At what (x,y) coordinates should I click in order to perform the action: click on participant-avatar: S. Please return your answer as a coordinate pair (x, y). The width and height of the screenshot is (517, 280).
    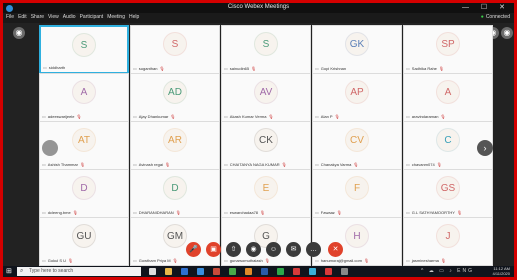
    Looking at the image, I should click on (84, 45).